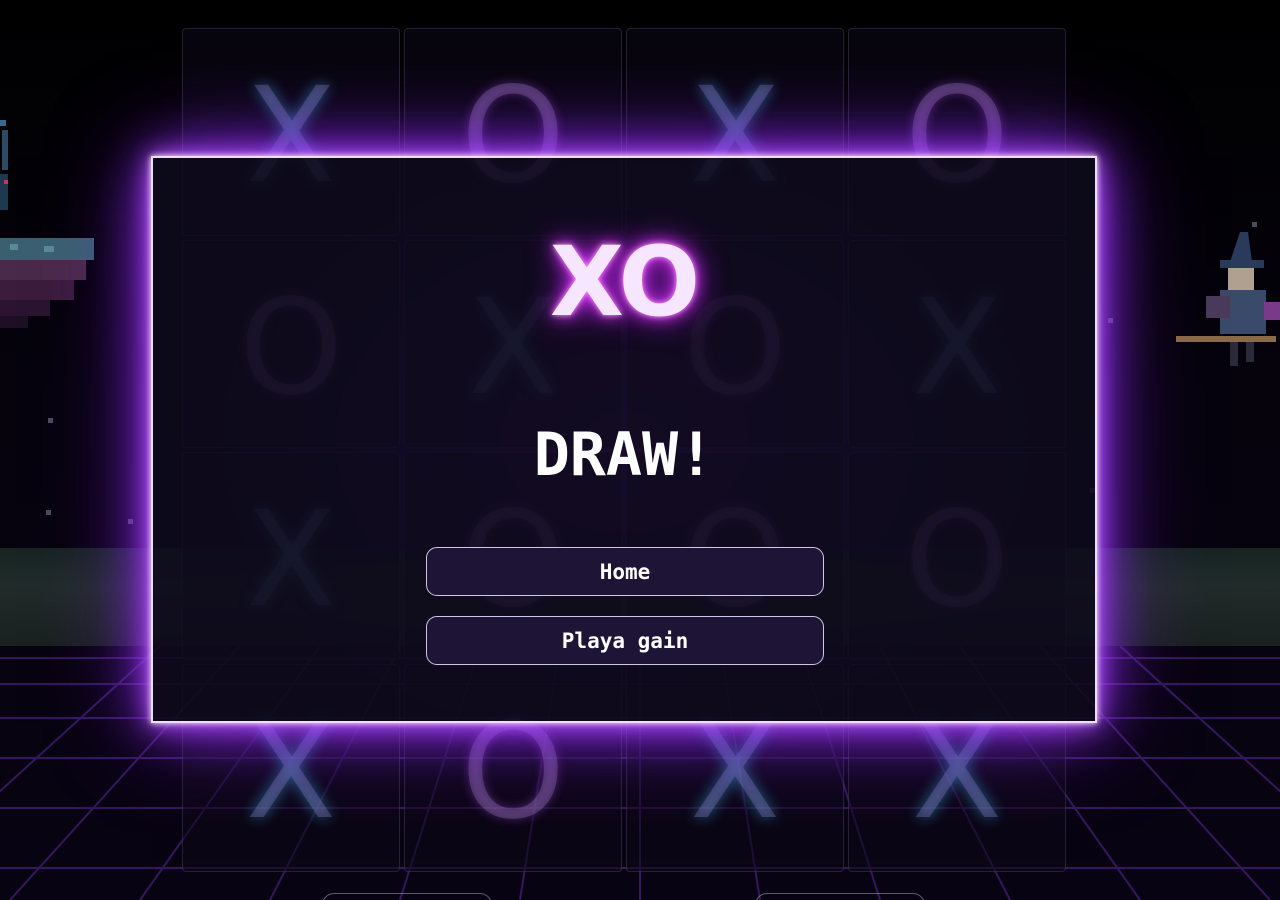 This screenshot has height=900, width=1280. What do you see at coordinates (625, 640) in the screenshot?
I see `play-again-button: Playa gain` at bounding box center [625, 640].